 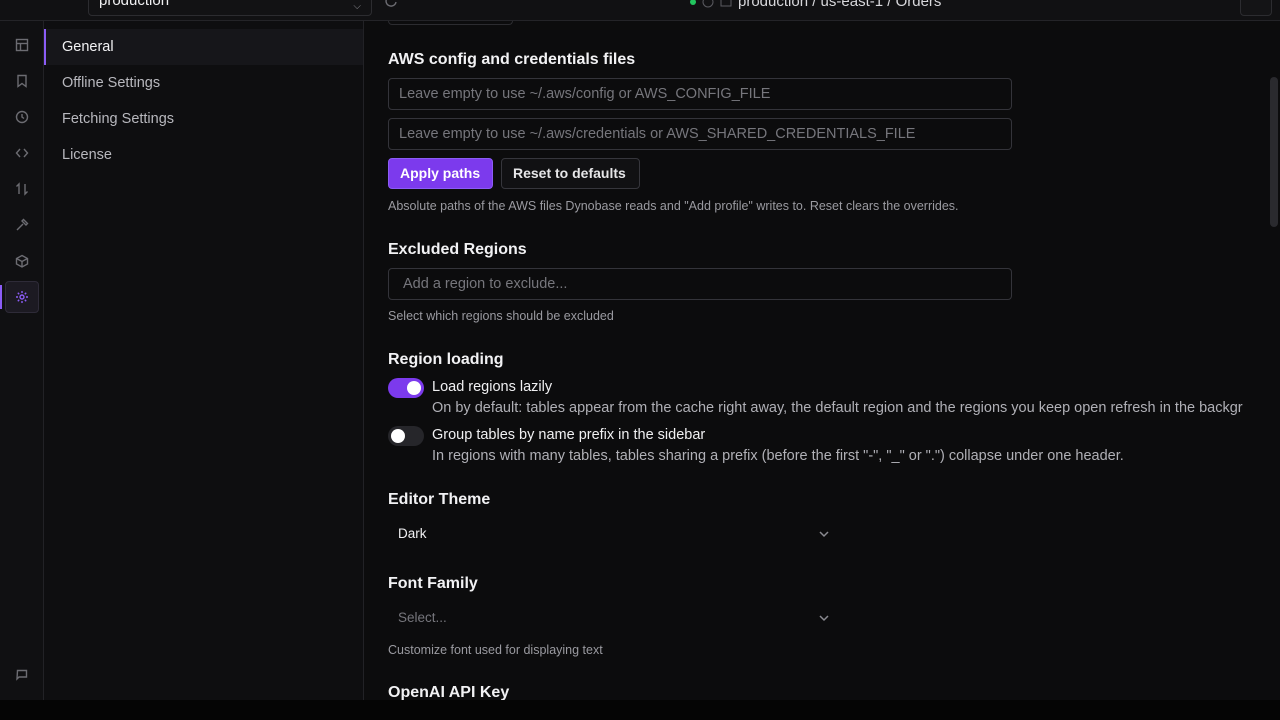 I want to click on profile-select: production ⌵, so click(x=230, y=8).